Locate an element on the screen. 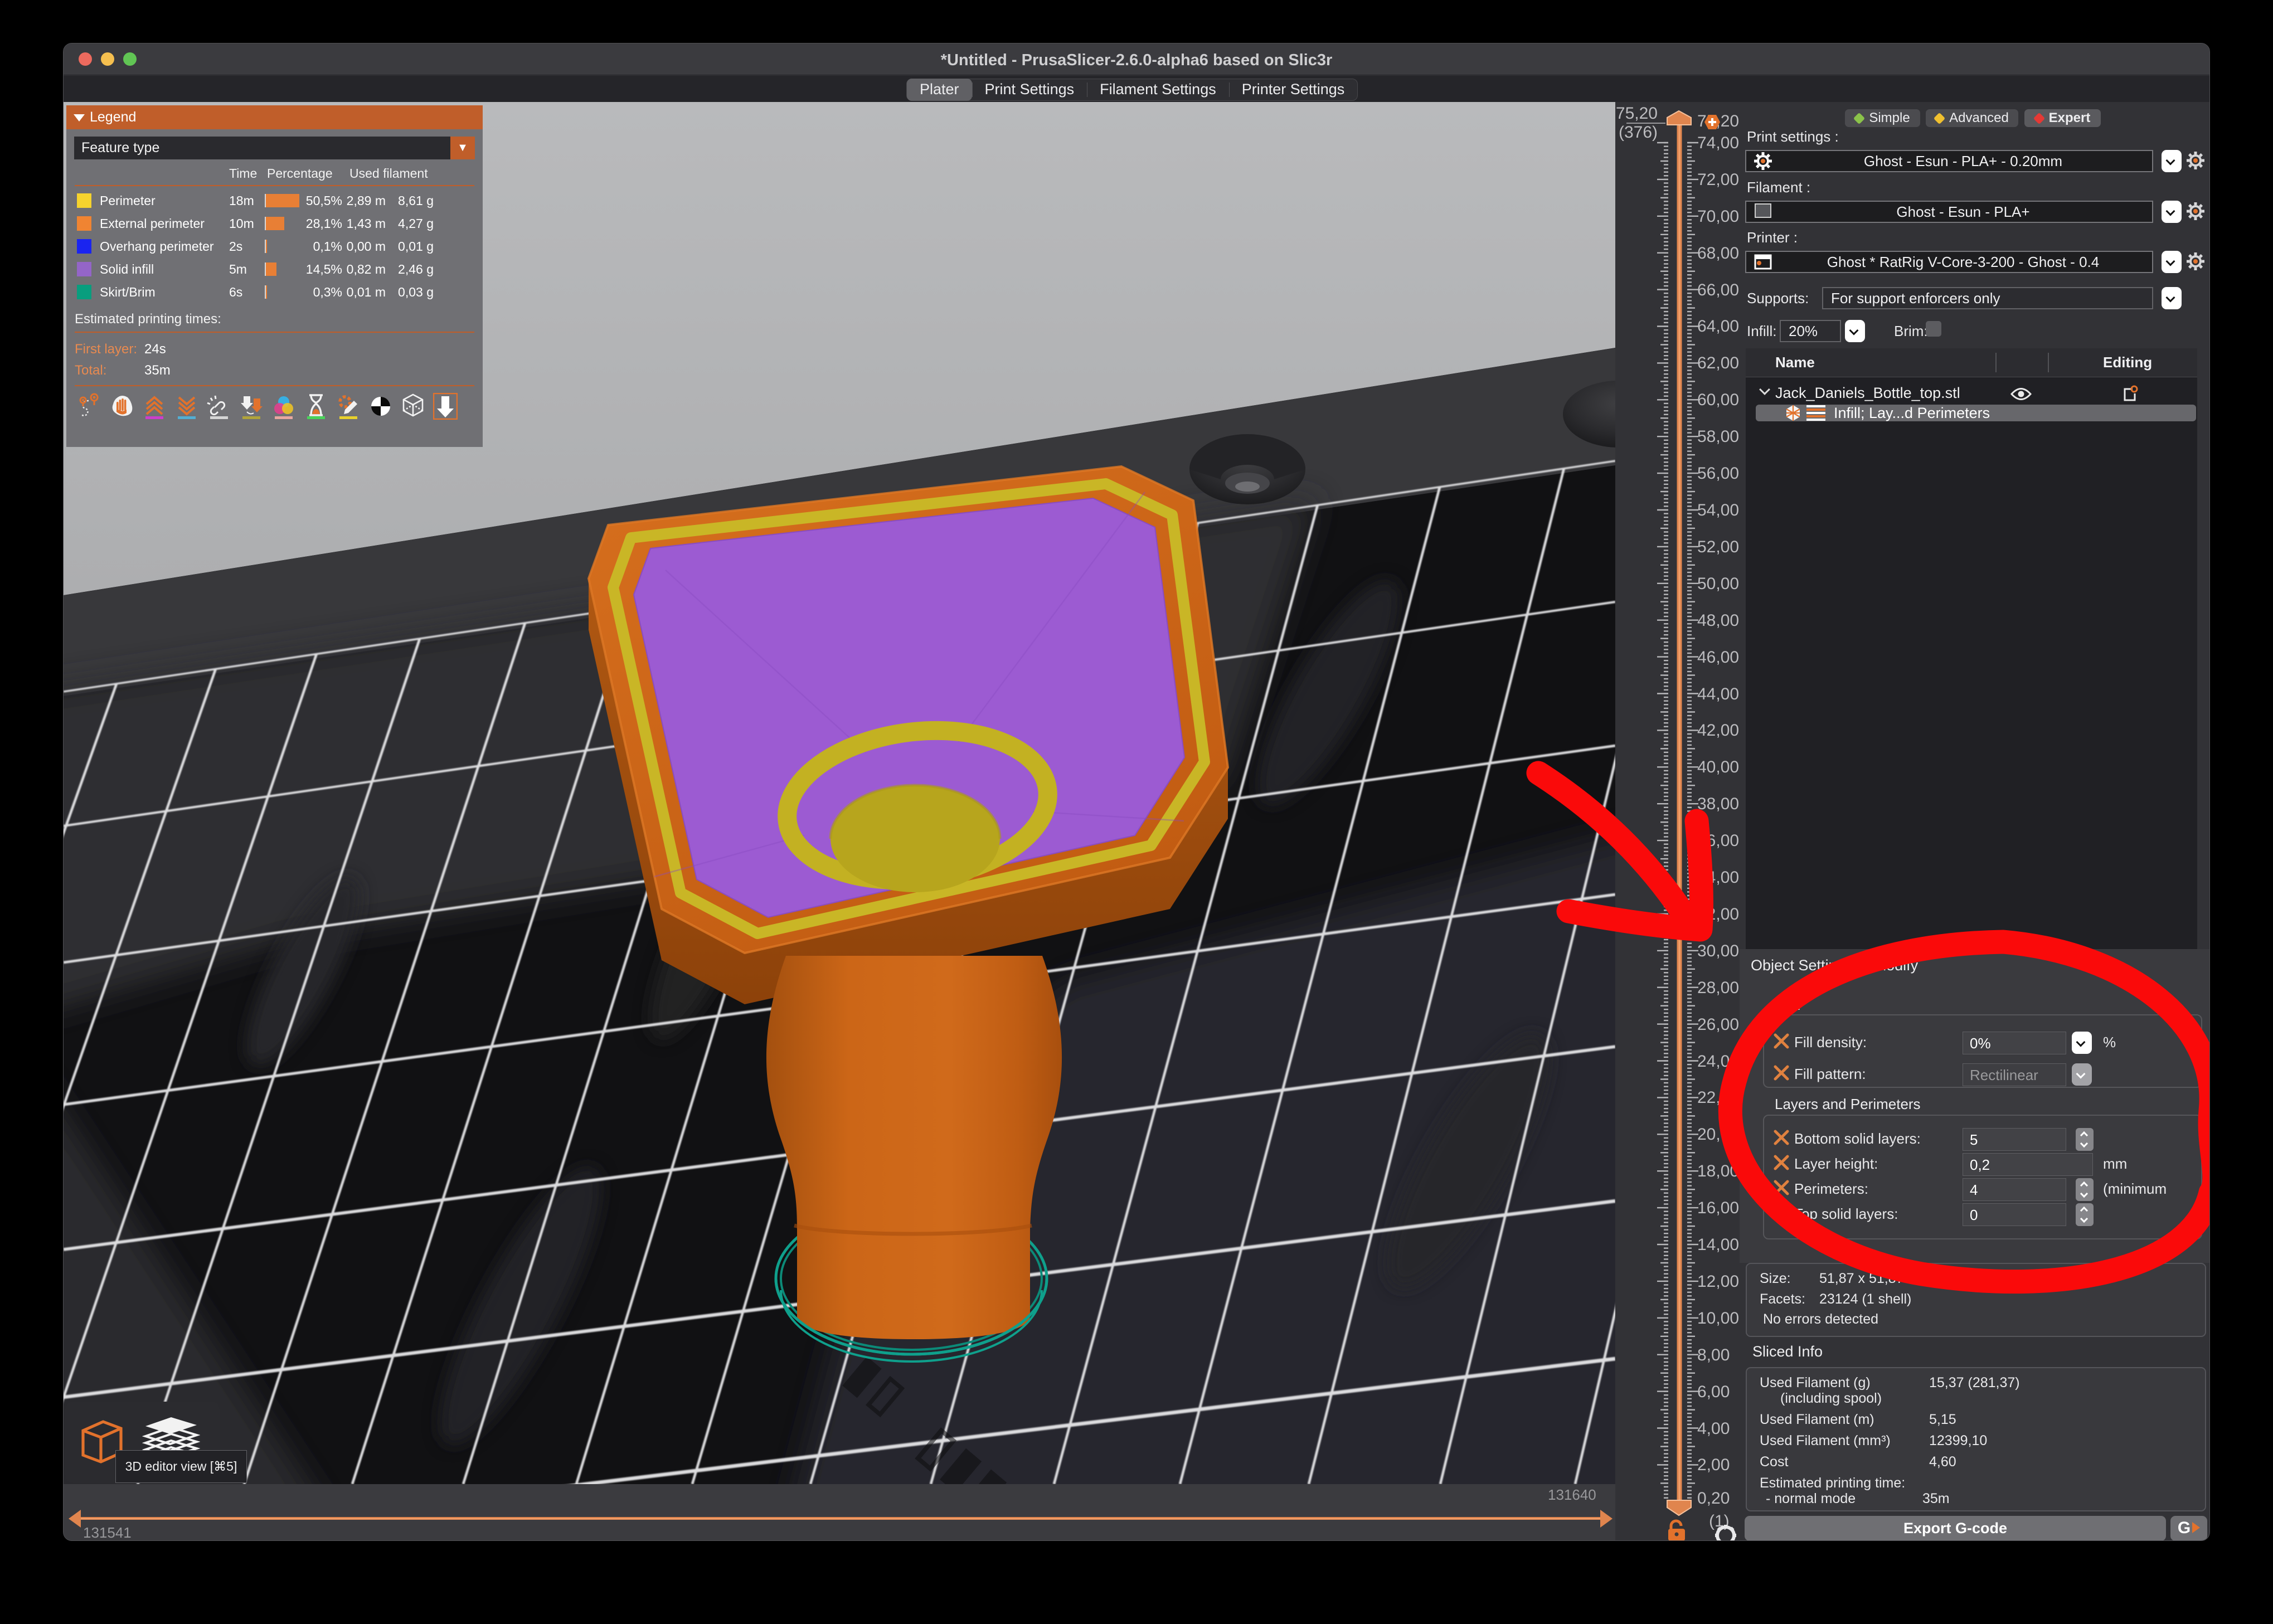 This screenshot has width=2273, height=1624. svg-text: 75,20 is located at coordinates (1637, 114).